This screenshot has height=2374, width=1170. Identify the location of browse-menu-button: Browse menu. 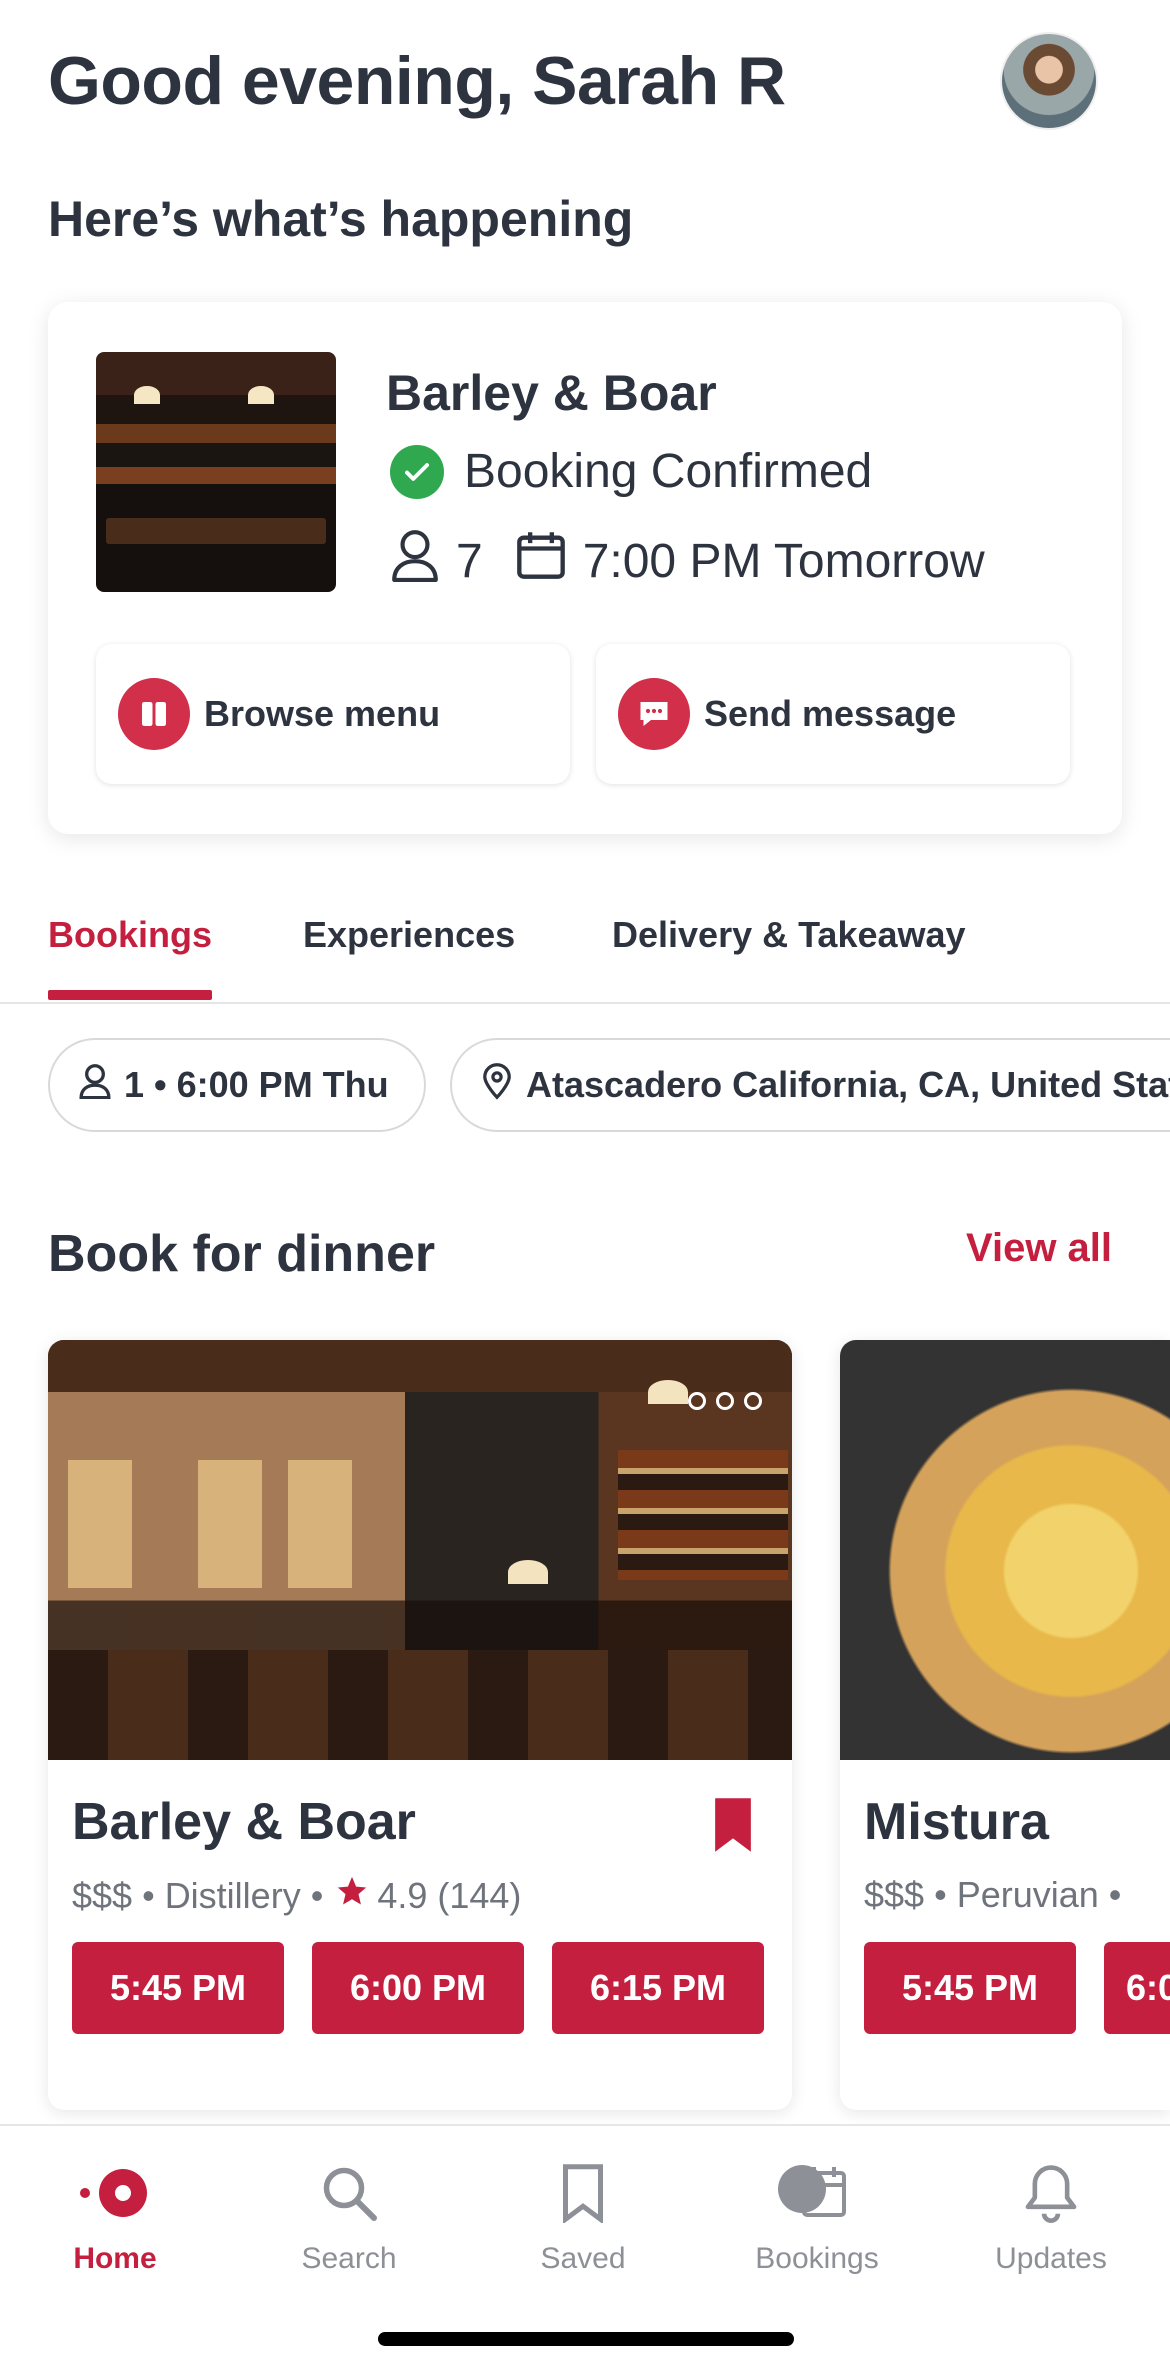
(333, 714).